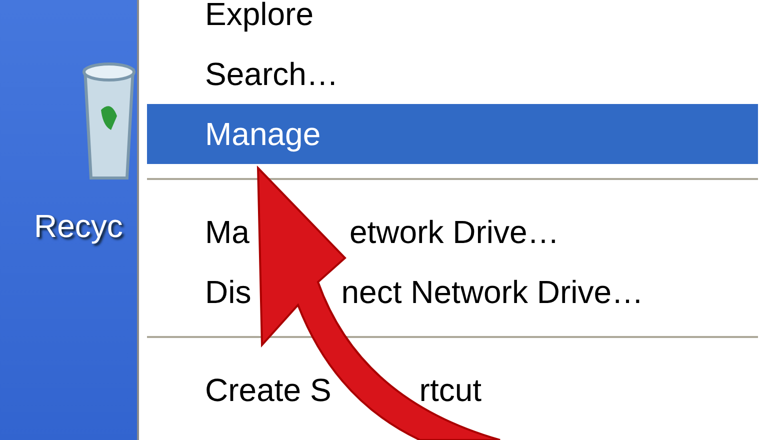 The height and width of the screenshot is (440, 780). Describe the element at coordinates (268, 390) in the screenshot. I see `menu-item: Create S` at that location.